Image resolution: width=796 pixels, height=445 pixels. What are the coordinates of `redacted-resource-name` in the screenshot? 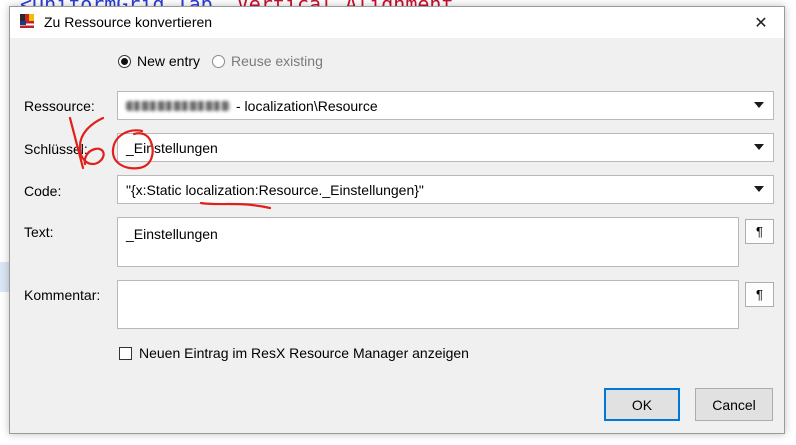 It's located at (178, 105).